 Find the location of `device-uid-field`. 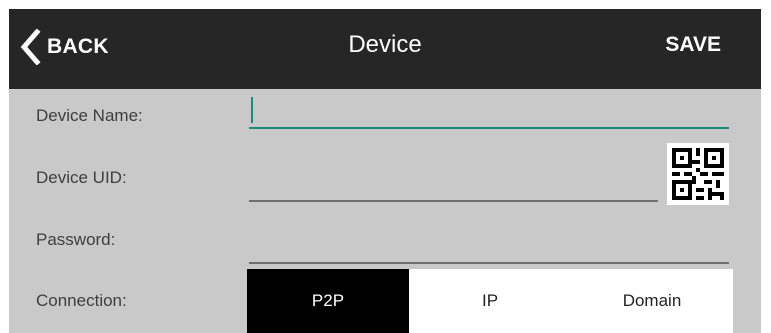

device-uid-field is located at coordinates (453, 184).